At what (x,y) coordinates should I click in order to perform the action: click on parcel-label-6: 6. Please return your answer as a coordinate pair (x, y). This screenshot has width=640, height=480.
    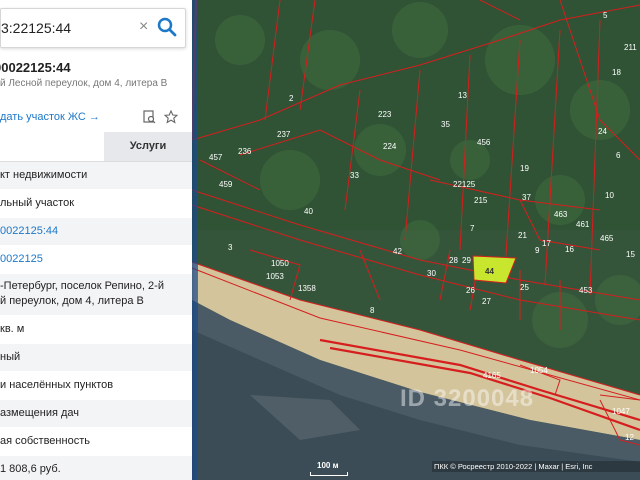
    Looking at the image, I should click on (618, 155).